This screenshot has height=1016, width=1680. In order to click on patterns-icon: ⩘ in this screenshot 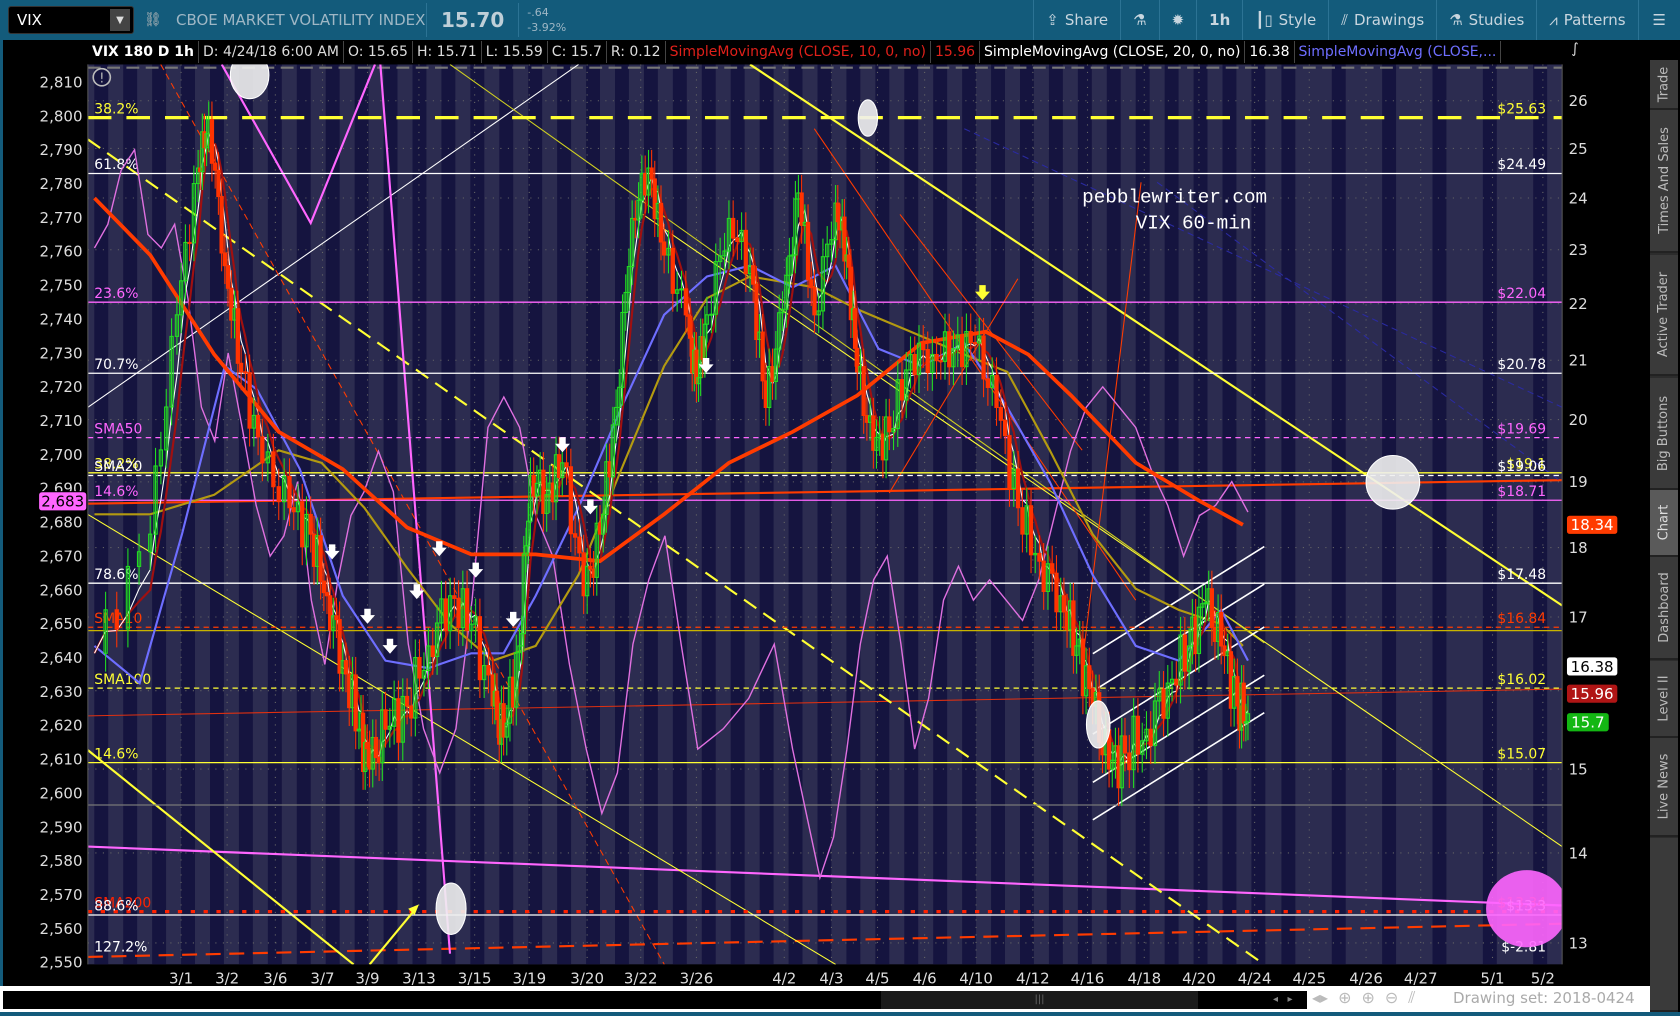, I will do `click(1553, 20)`.